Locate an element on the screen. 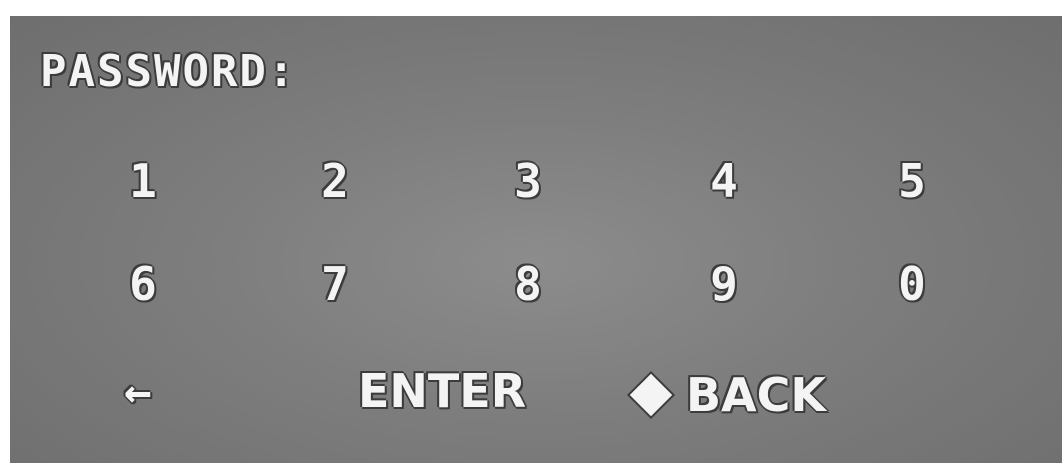  enter-button: ENTER is located at coordinates (442, 391).